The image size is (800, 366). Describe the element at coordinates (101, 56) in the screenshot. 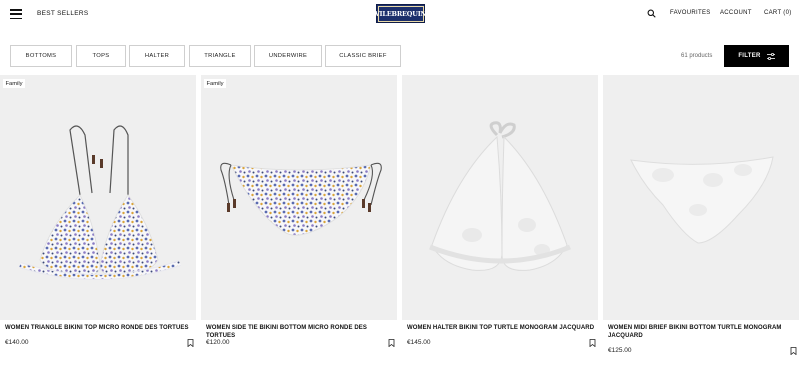

I see `filter-chip-tops: TOPS` at that location.